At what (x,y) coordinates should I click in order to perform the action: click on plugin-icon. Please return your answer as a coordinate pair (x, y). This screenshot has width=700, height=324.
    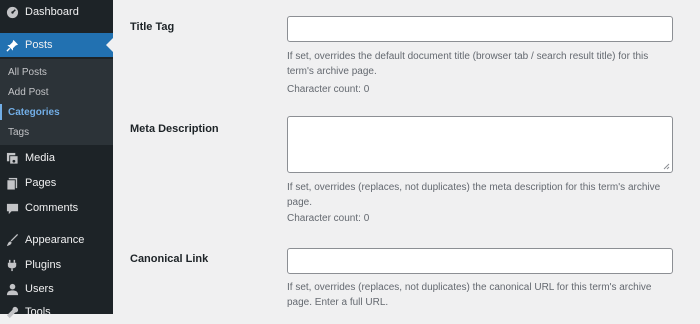
    Looking at the image, I should click on (12, 265).